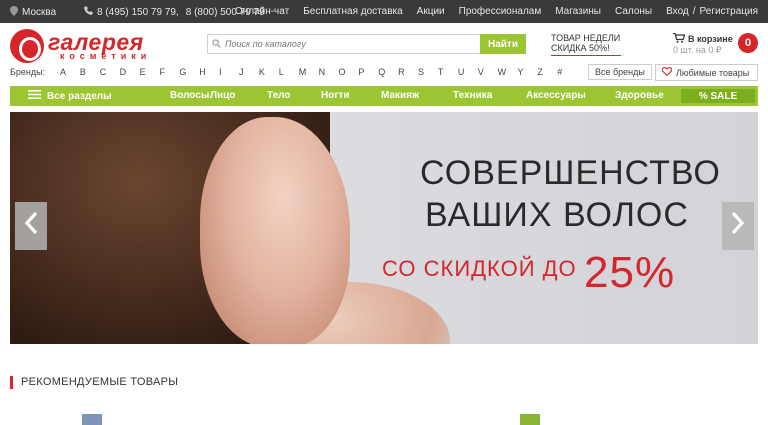 Image resolution: width=768 pixels, height=425 pixels. I want to click on nav-all-sections-label: Все разделы, so click(79, 96).